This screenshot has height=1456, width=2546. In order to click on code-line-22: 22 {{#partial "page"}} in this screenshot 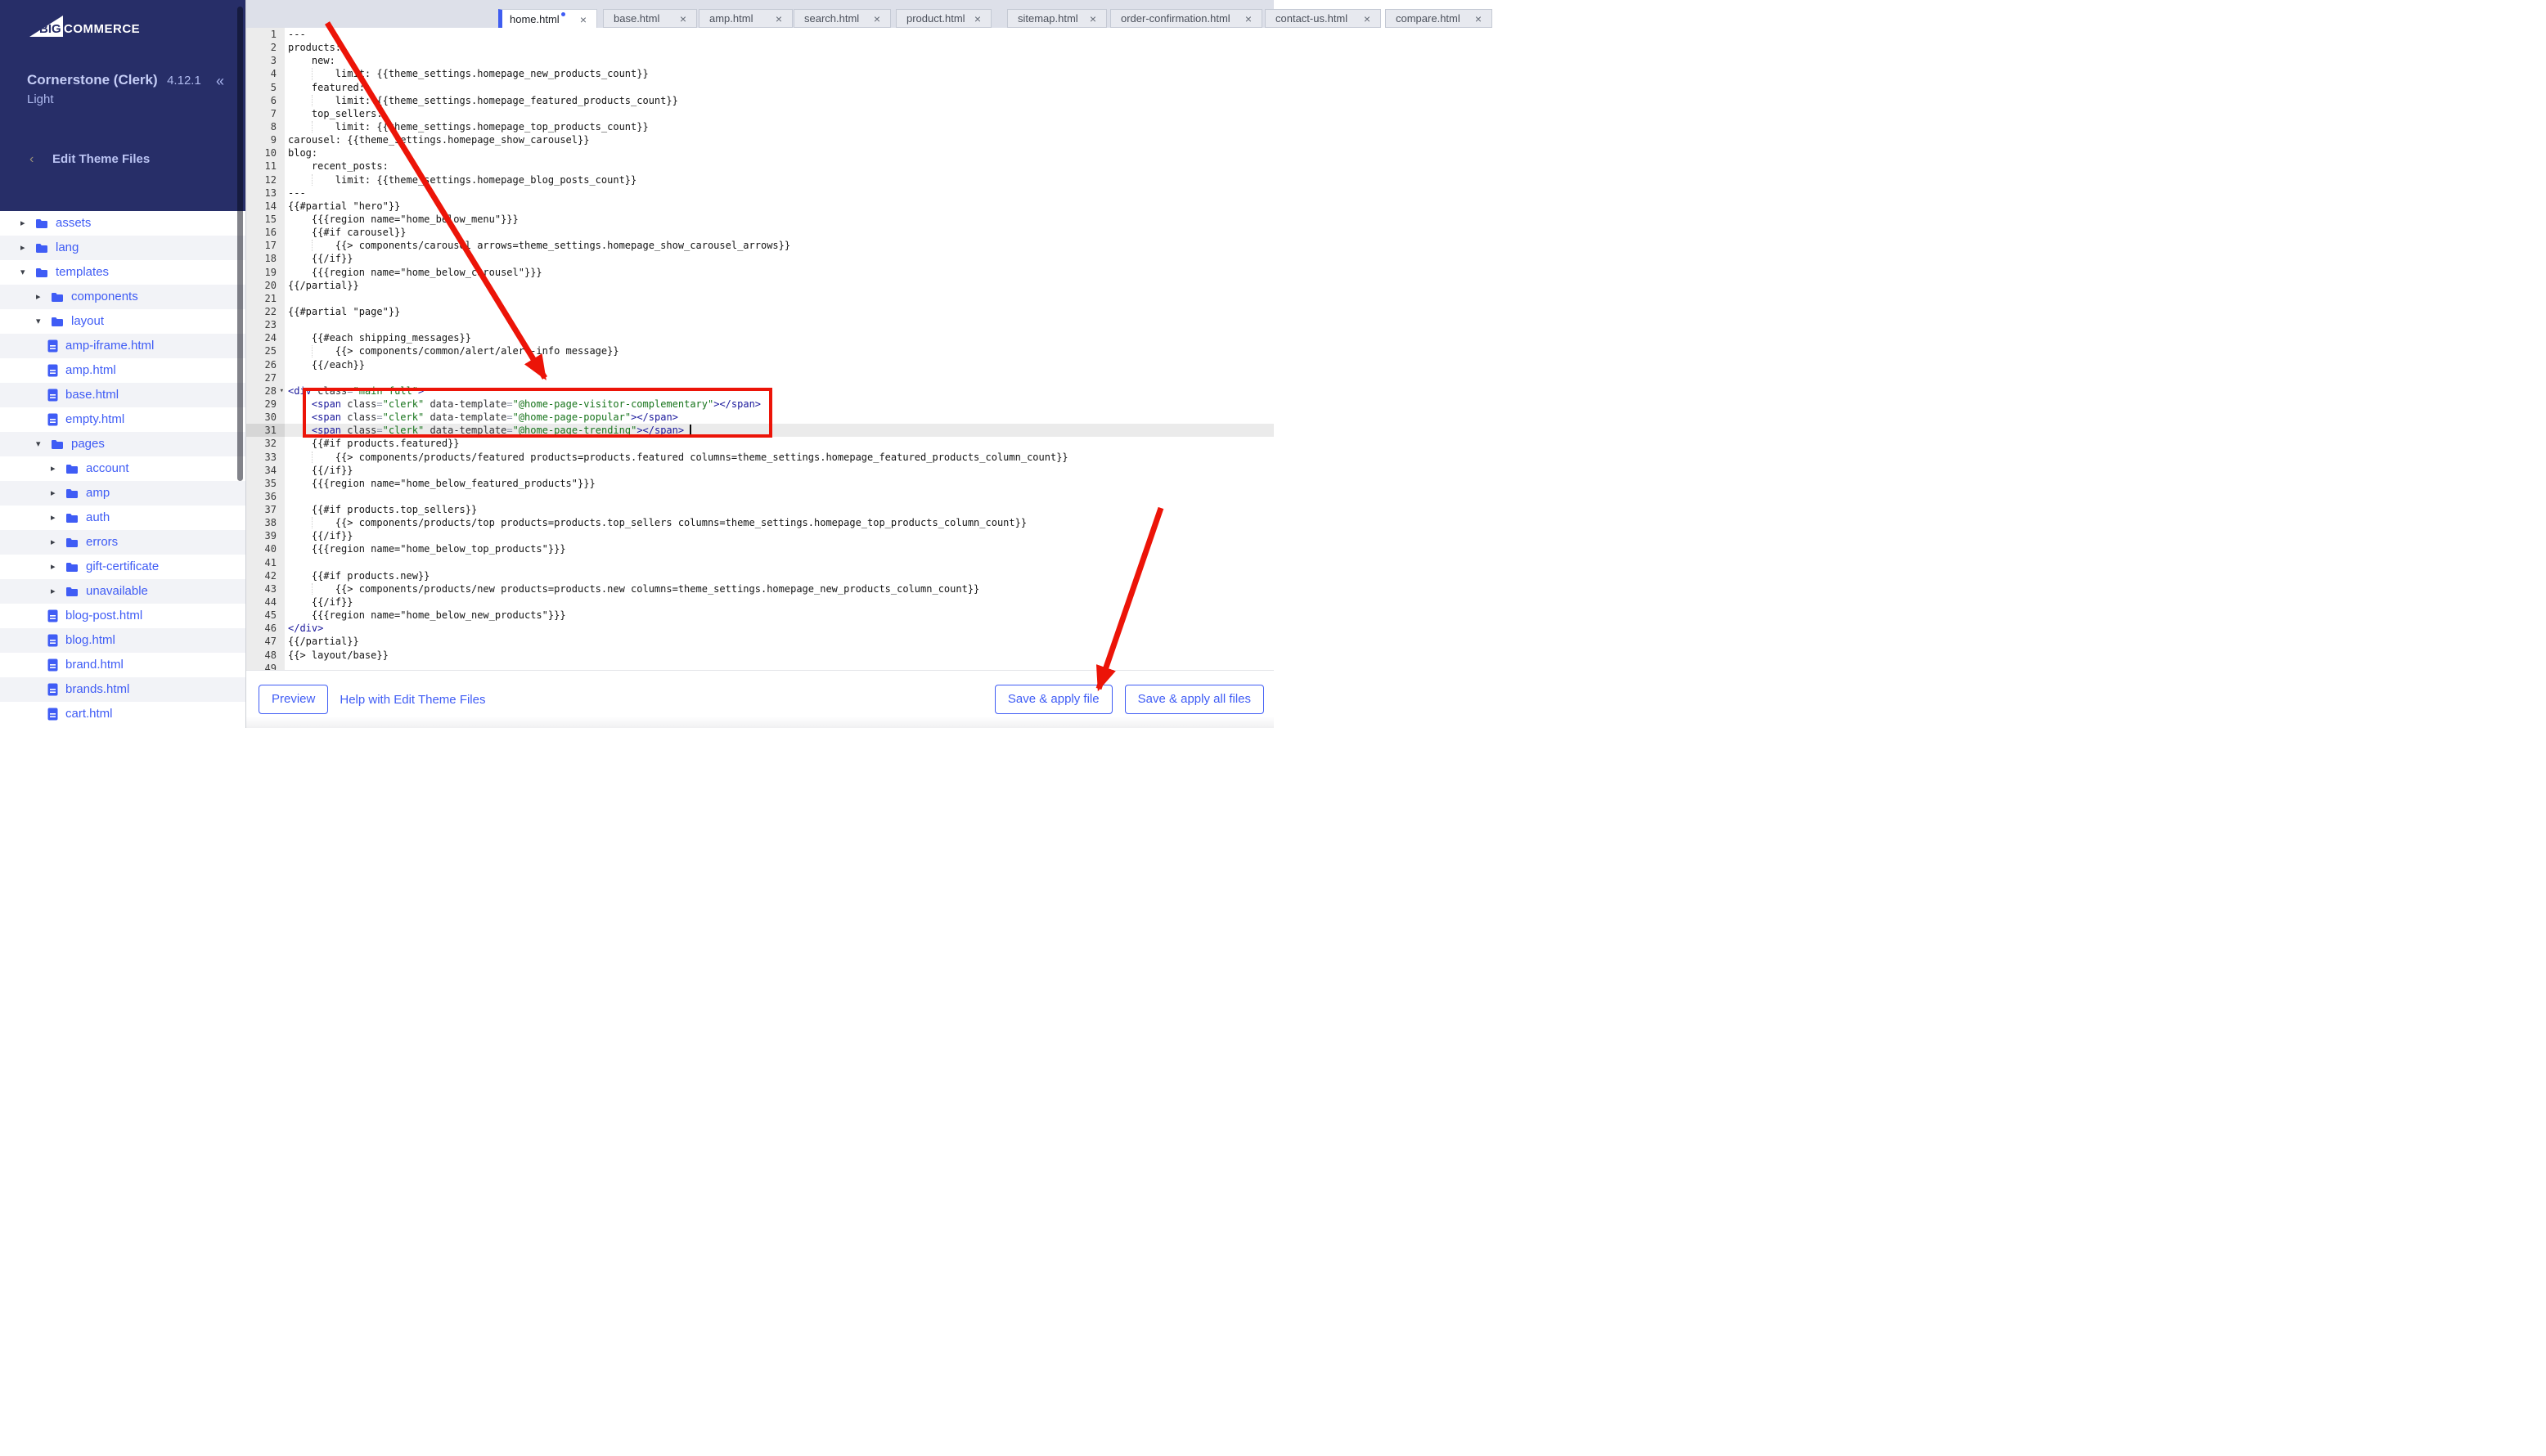, I will do `click(760, 312)`.